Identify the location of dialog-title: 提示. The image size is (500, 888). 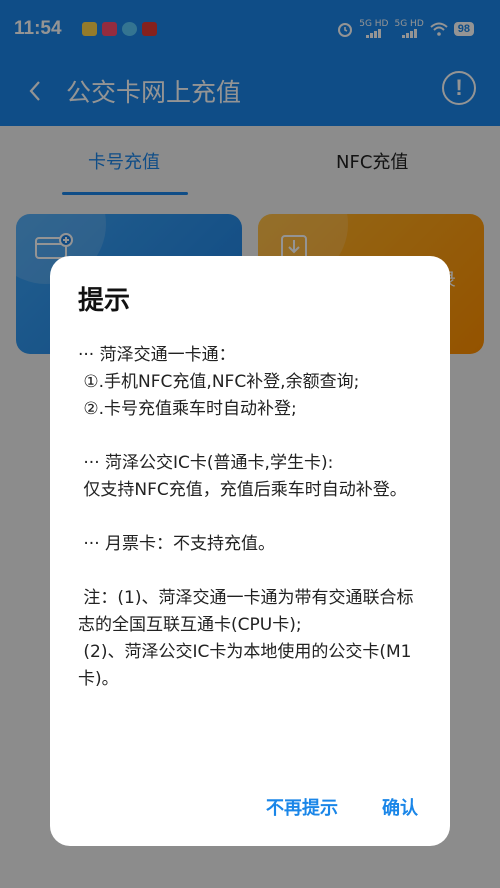
(104, 301).